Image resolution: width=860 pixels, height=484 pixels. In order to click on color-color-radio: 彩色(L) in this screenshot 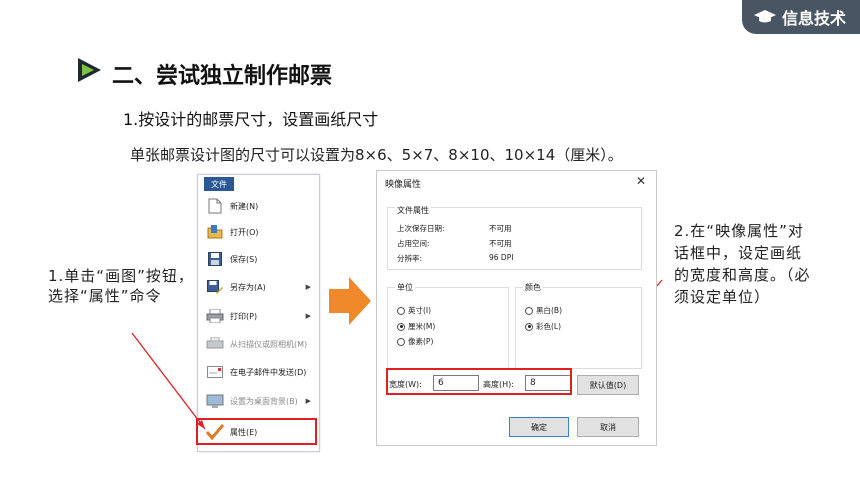, I will do `click(543, 326)`.